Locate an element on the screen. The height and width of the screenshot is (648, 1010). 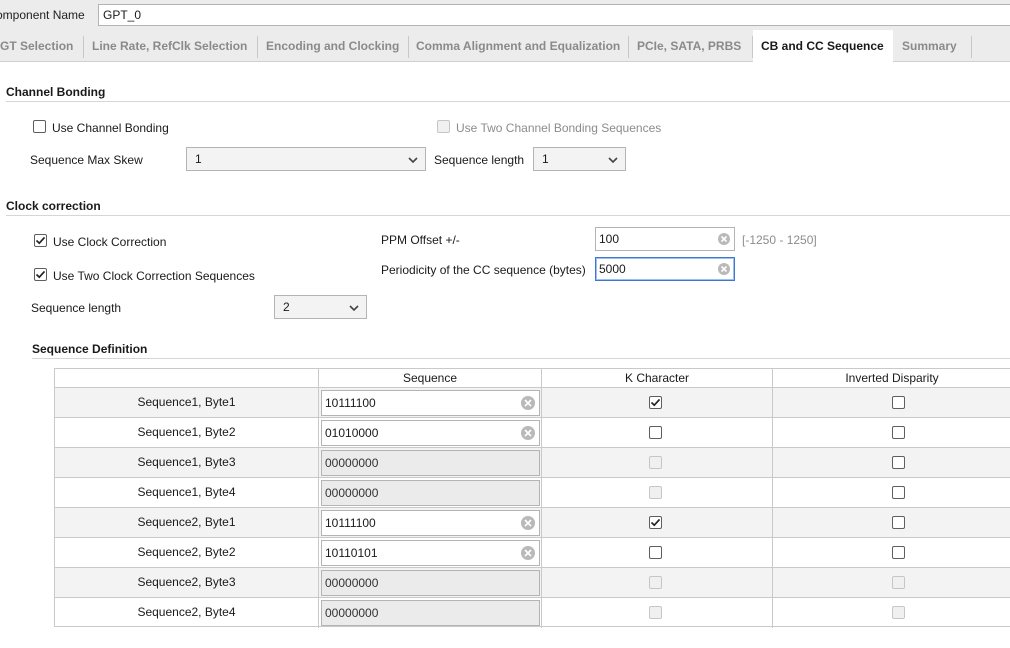
tab-pcie-sata-prbs: PCIe, SATA, PRBS is located at coordinates (690, 46).